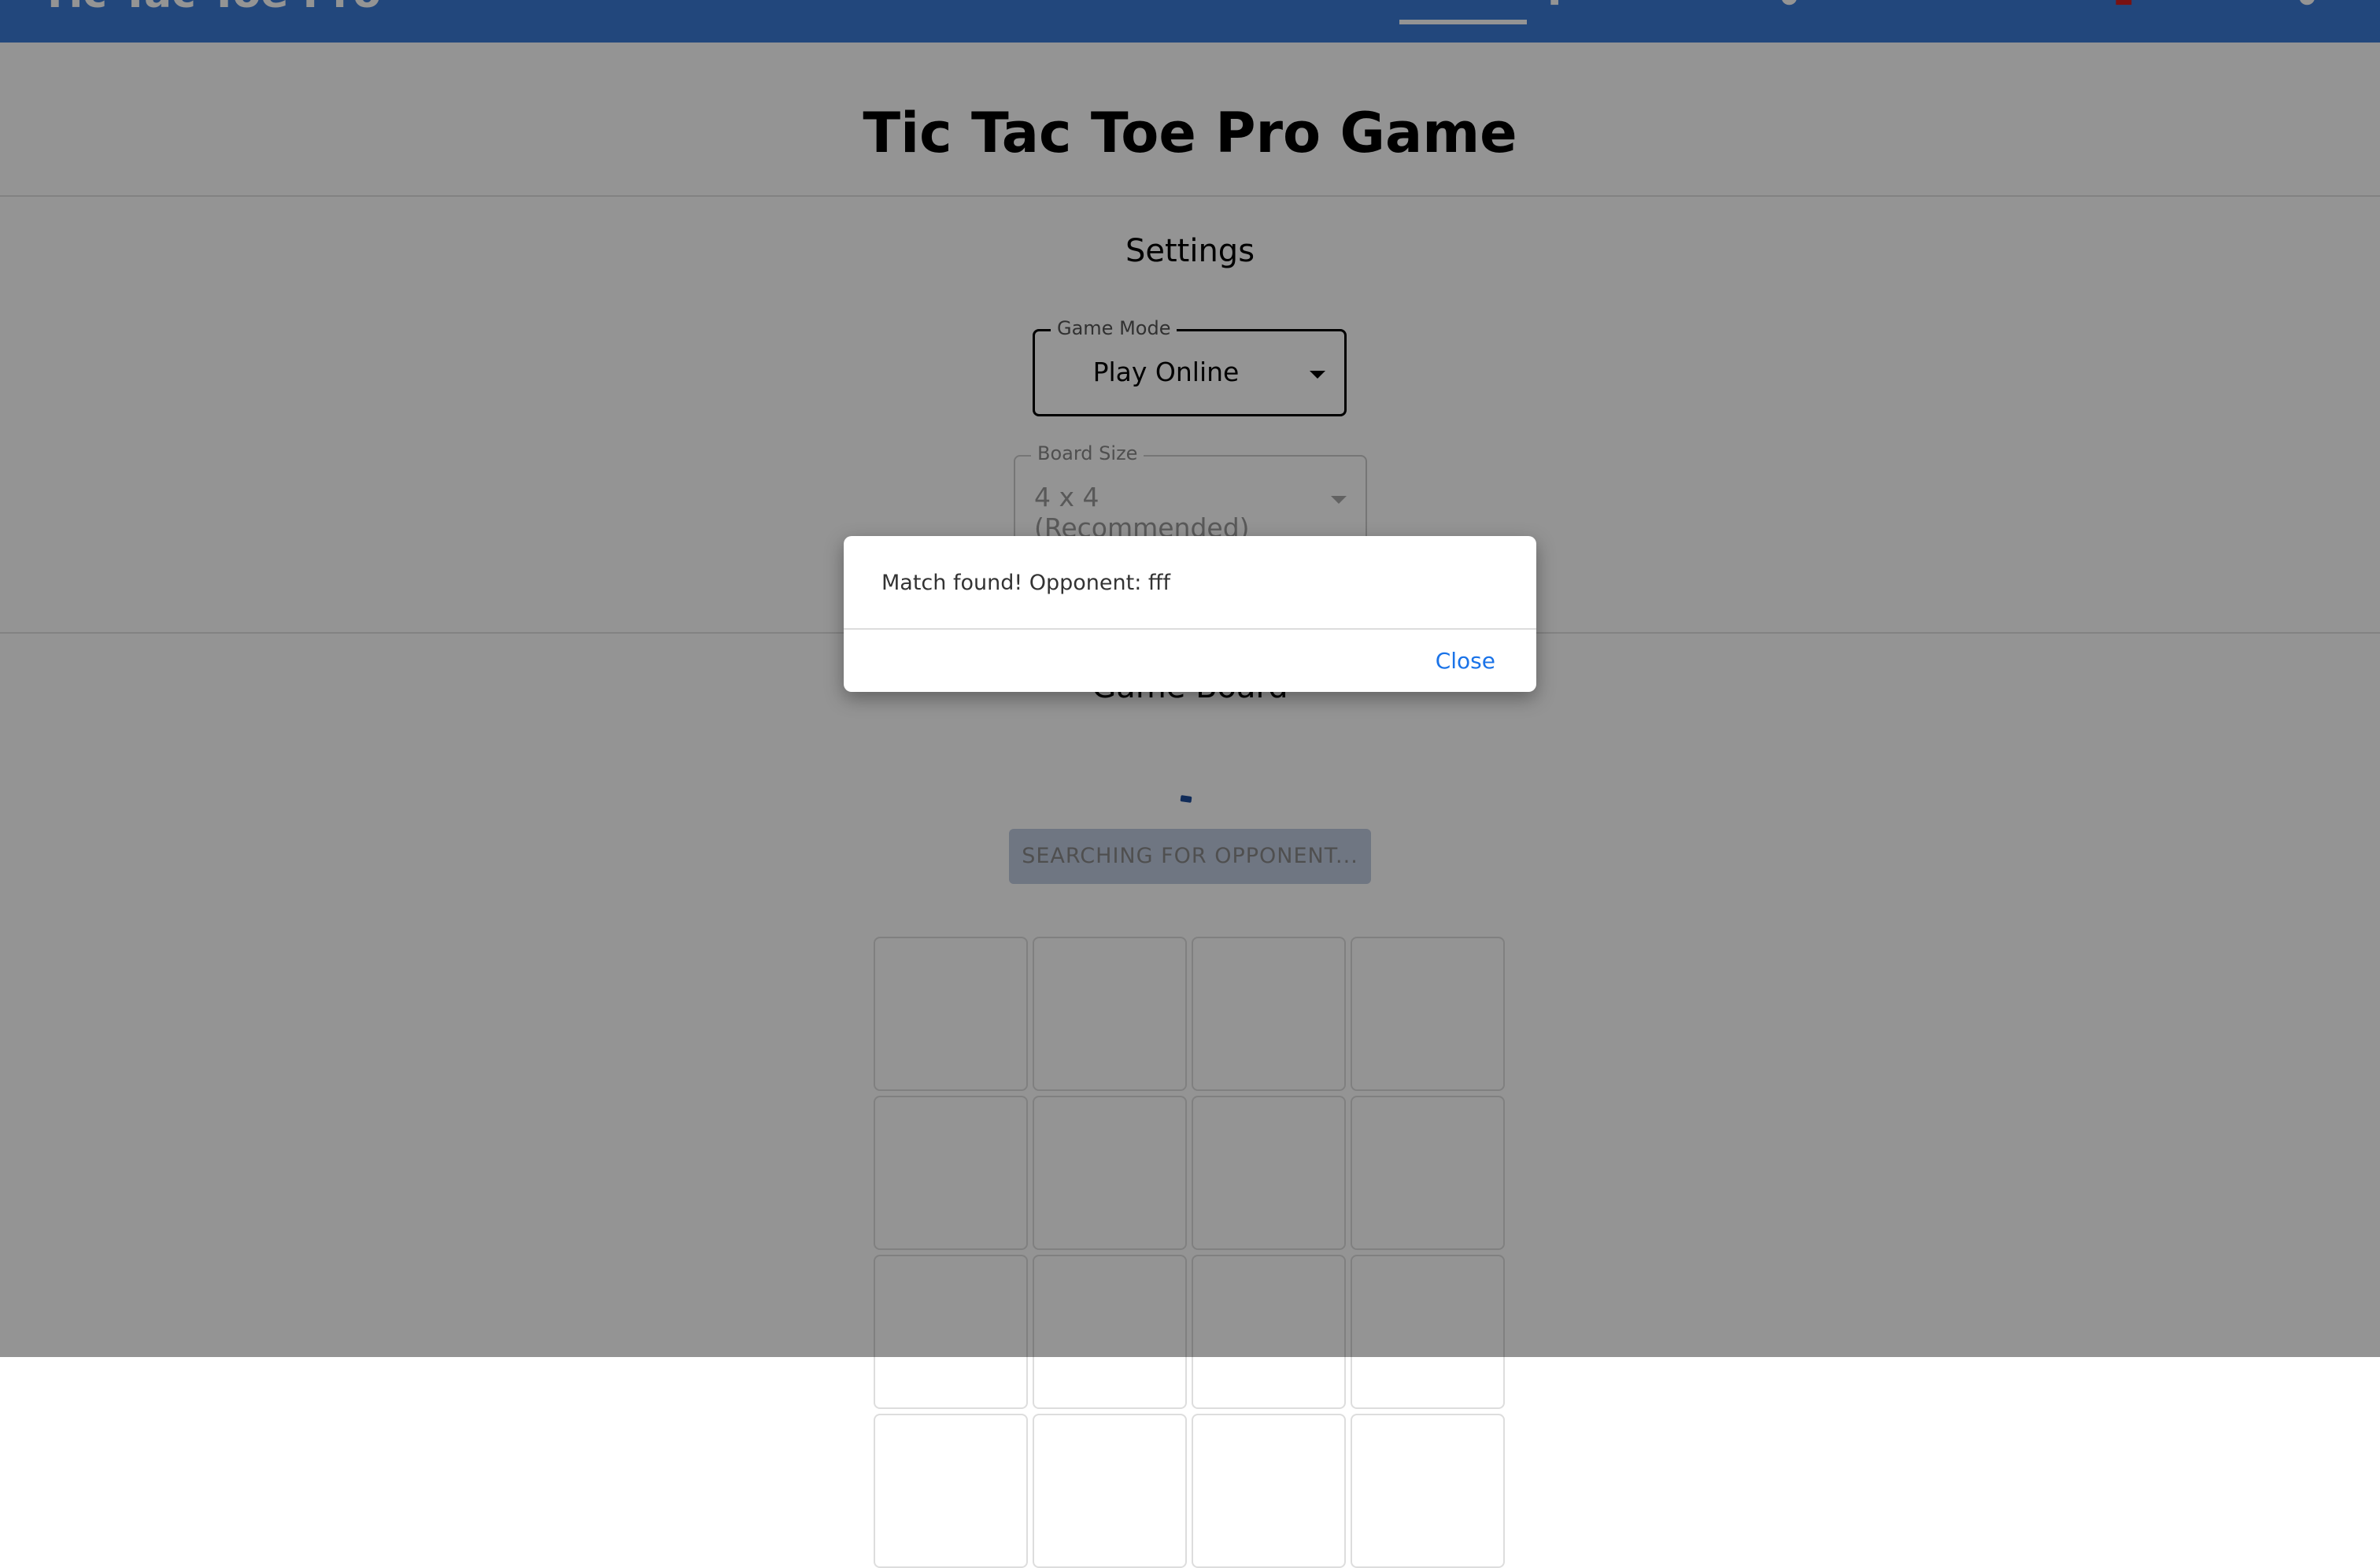 This screenshot has width=2380, height=1568. Describe the element at coordinates (1190, 614) in the screenshot. I see `match-found-dialog: Match found! Opponent: fff Close` at that location.